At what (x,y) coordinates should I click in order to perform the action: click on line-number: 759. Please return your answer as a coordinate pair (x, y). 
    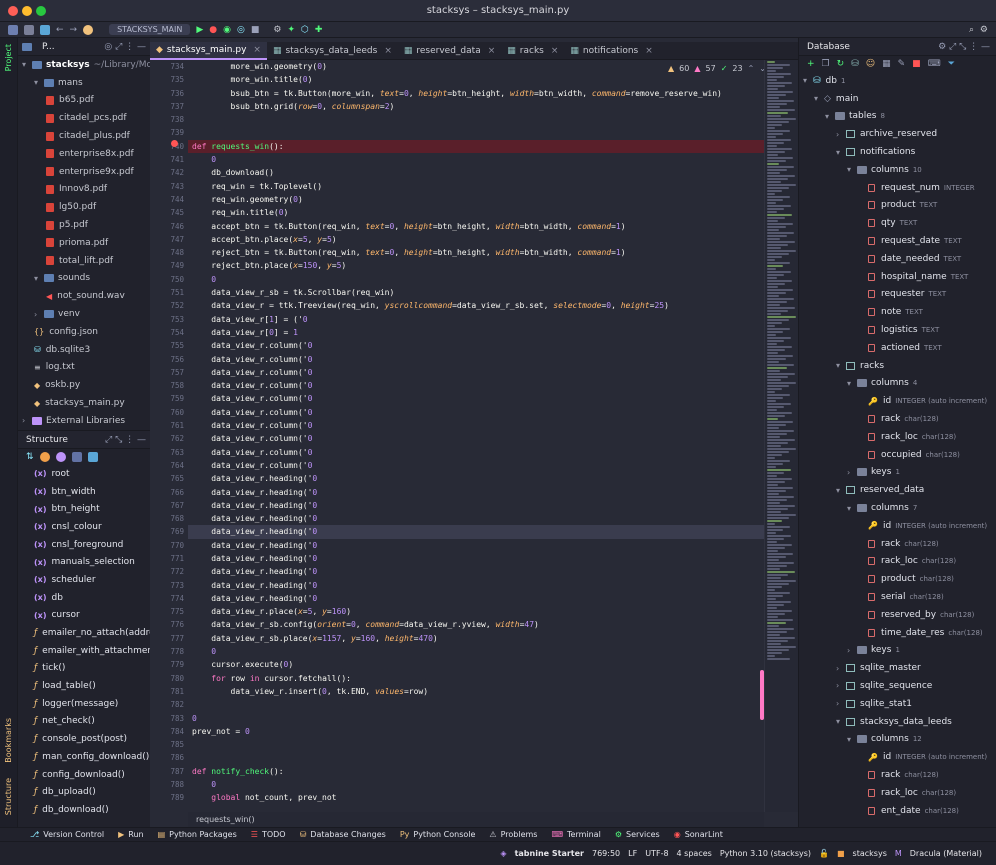
    Looking at the image, I should click on (169, 398).